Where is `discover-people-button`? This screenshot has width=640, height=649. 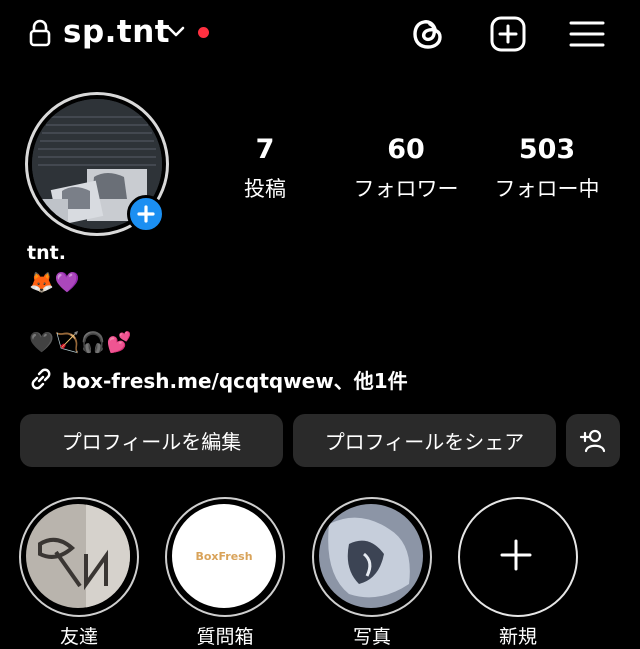 discover-people-button is located at coordinates (593, 440).